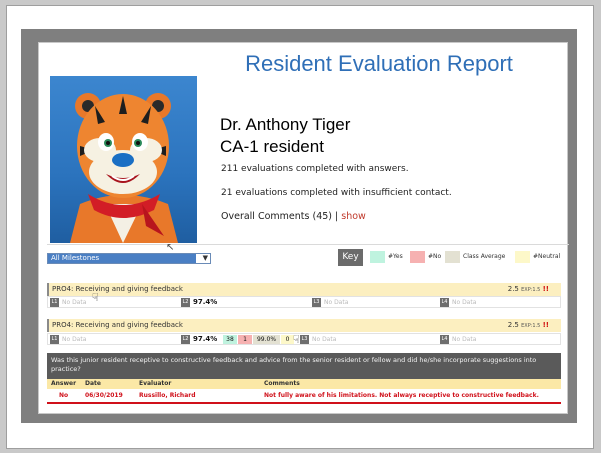  Describe the element at coordinates (395, 256) in the screenshot. I see `legend-yes-label: #Yes` at that location.